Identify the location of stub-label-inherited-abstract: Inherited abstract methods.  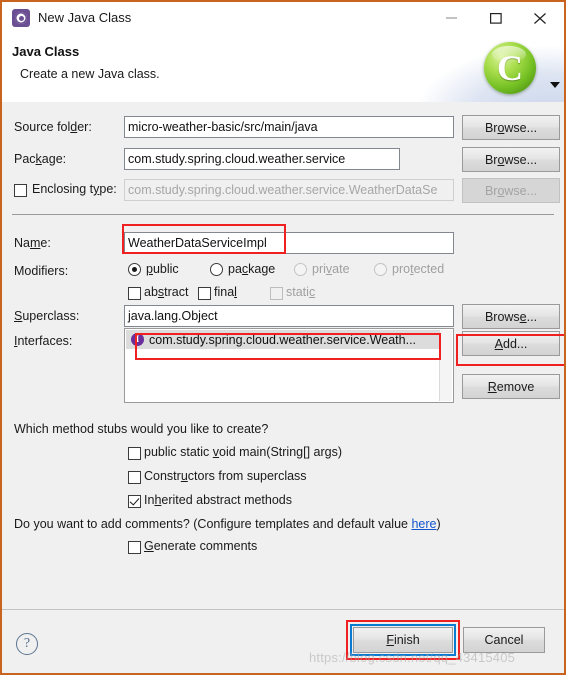
(218, 500).